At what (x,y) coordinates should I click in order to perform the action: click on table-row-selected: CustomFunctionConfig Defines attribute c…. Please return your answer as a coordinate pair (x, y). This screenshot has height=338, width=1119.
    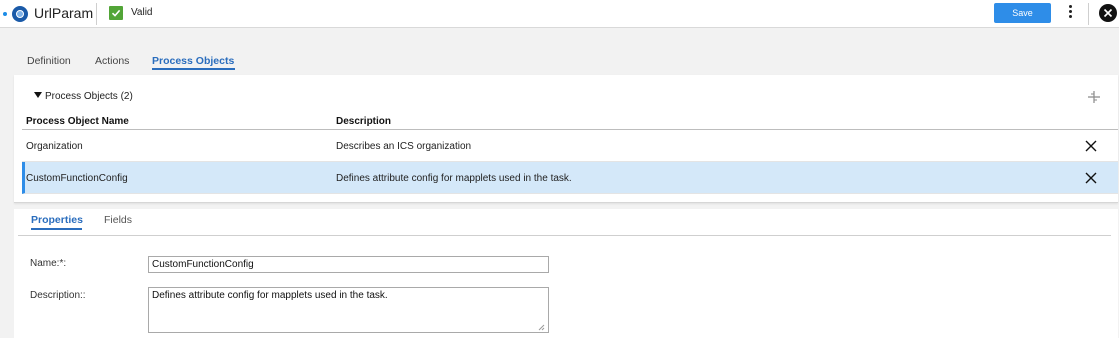
    Looking at the image, I should click on (570, 178).